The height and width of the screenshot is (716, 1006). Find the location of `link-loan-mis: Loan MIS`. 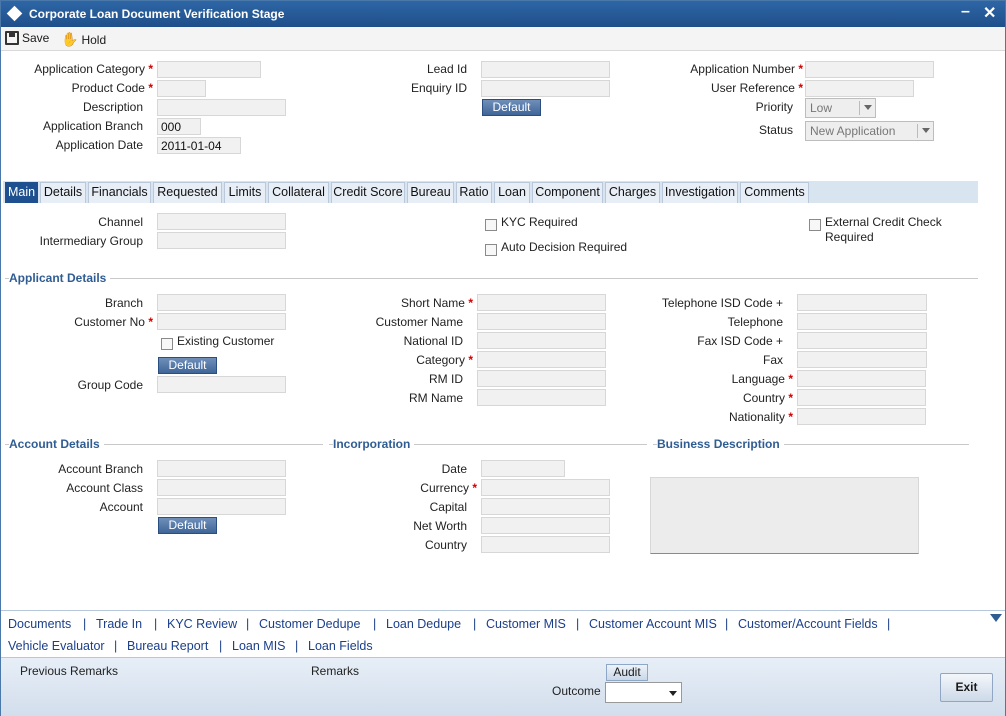

link-loan-mis: Loan MIS is located at coordinates (259, 646).